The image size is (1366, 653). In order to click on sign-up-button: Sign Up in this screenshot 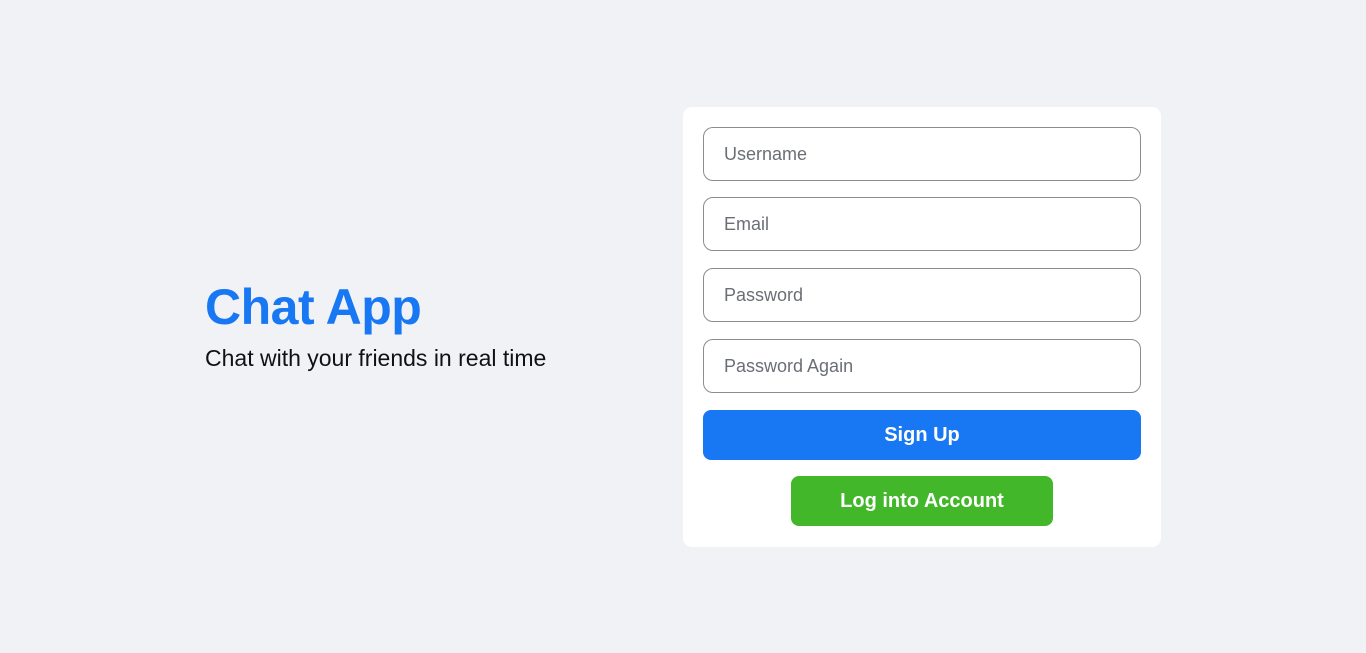, I will do `click(922, 435)`.